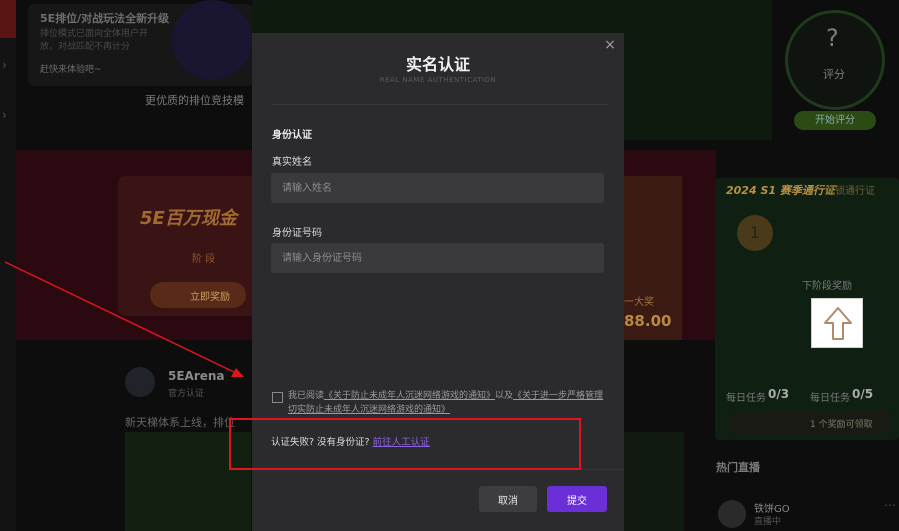 The image size is (899, 531). I want to click on daily-task-label: 每日任务, so click(746, 398).